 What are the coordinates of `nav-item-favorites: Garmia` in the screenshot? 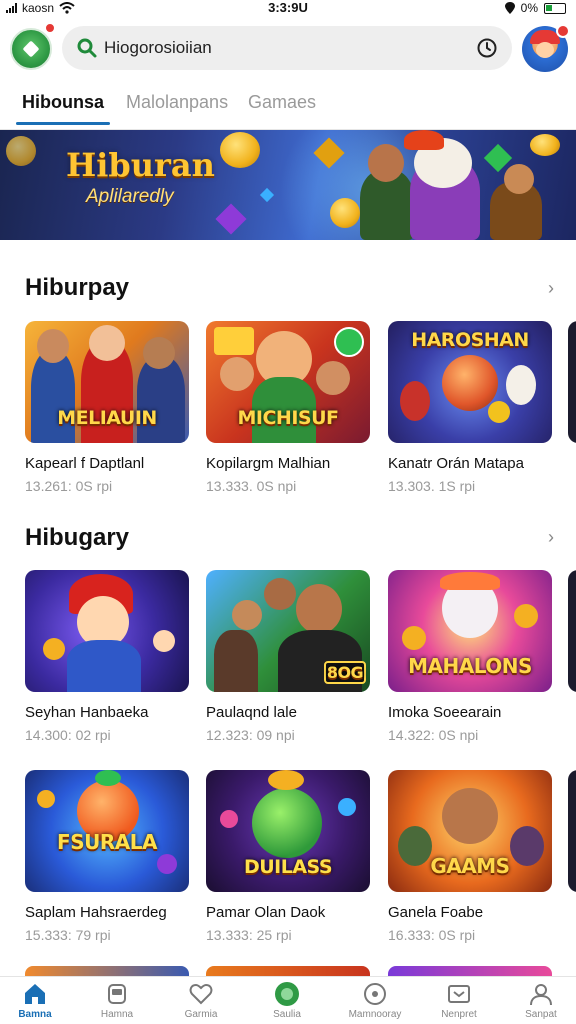 It's located at (201, 1000).